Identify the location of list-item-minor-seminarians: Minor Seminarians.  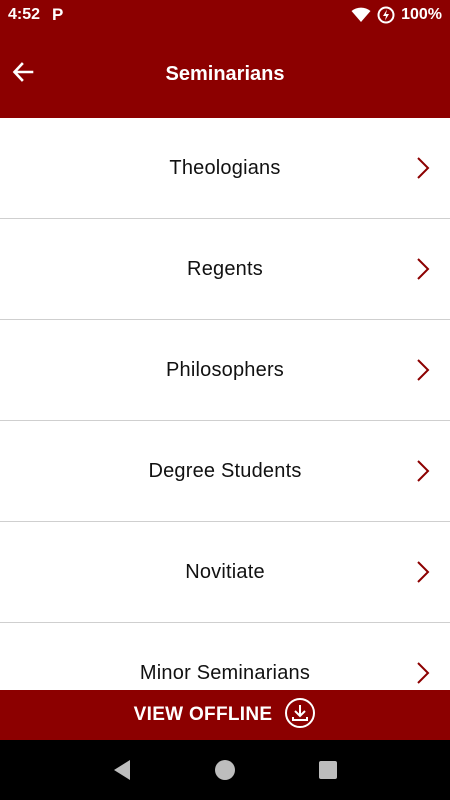
(225, 656).